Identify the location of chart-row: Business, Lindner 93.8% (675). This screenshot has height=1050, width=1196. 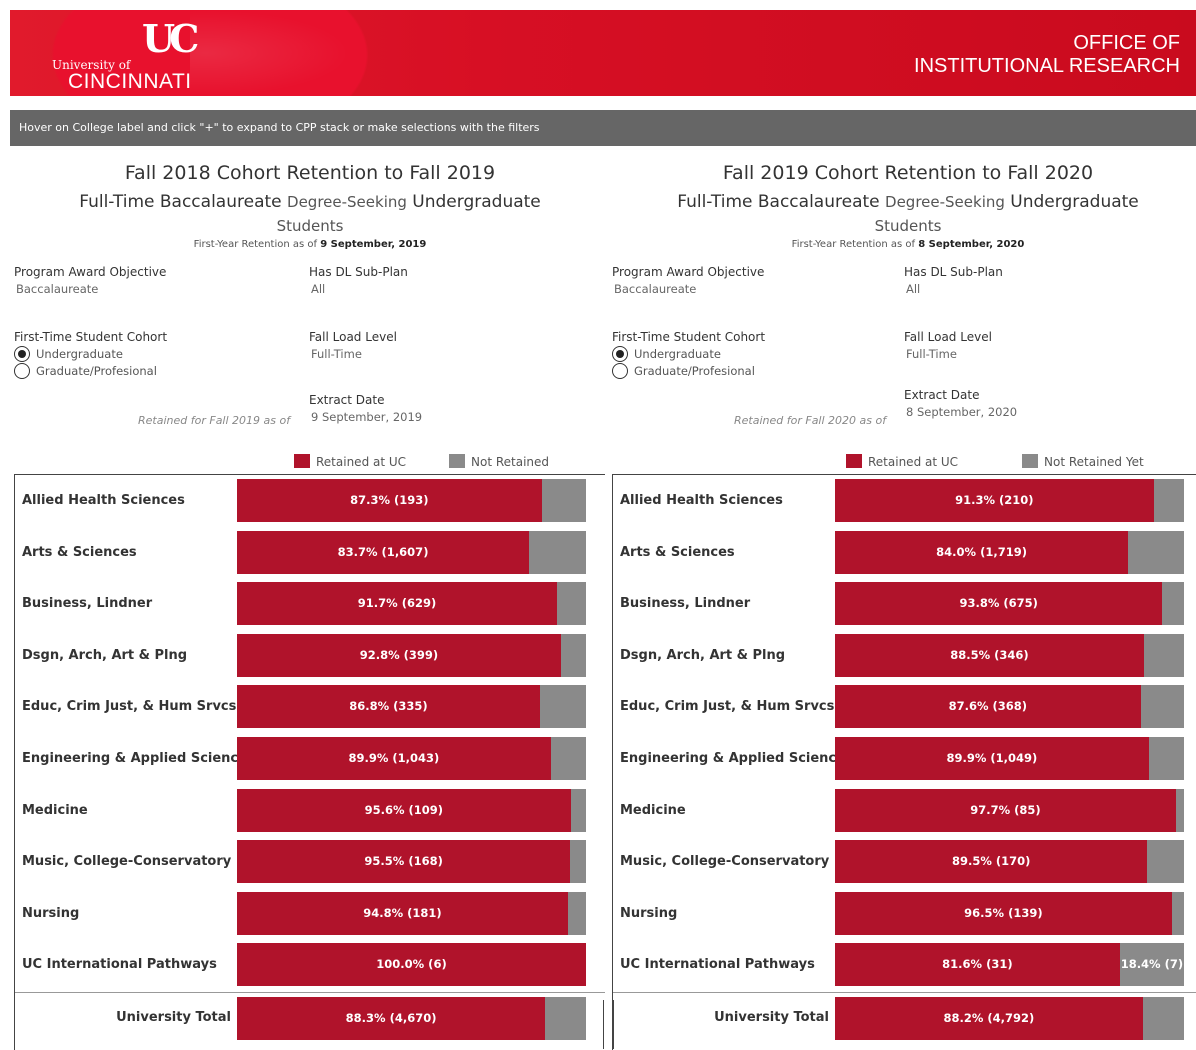
(904, 604).